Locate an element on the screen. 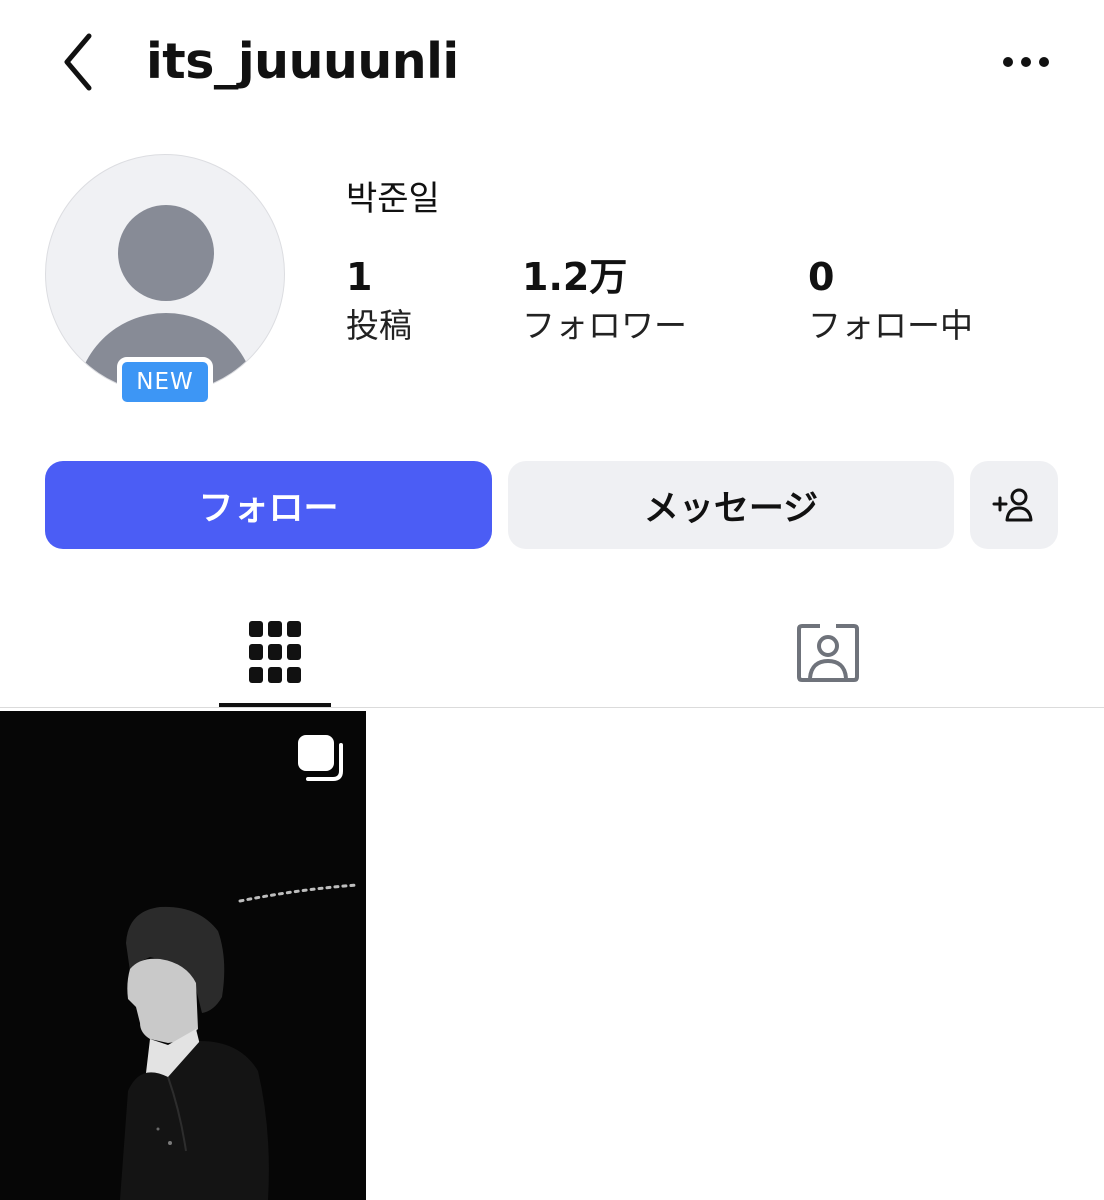 The width and height of the screenshot is (1104, 1200). tabs-divider is located at coordinates (552, 707).